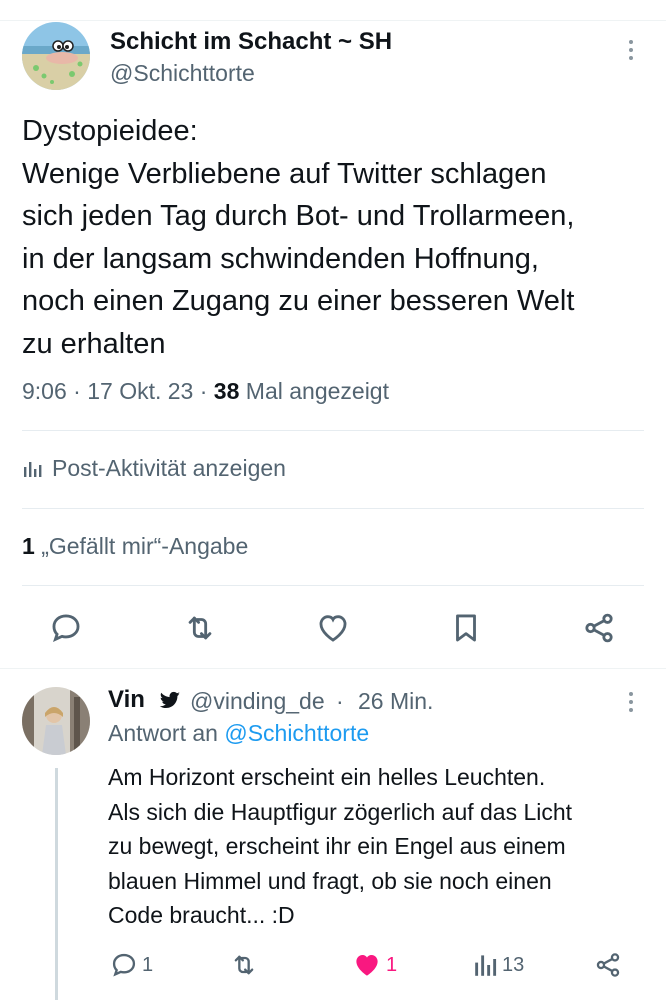  What do you see at coordinates (182, 73) in the screenshot?
I see `author-handle: @Schichttorte` at bounding box center [182, 73].